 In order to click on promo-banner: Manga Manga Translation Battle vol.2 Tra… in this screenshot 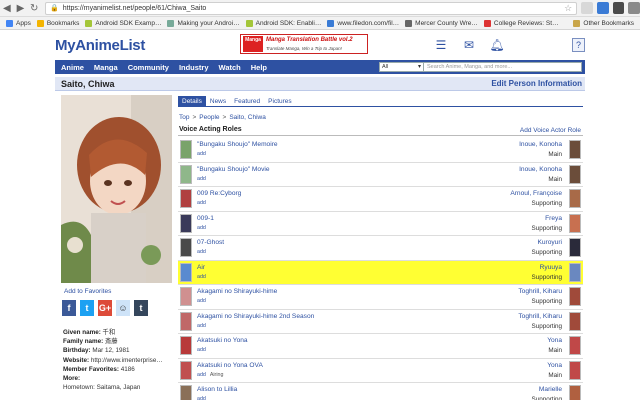, I will do `click(304, 44)`.